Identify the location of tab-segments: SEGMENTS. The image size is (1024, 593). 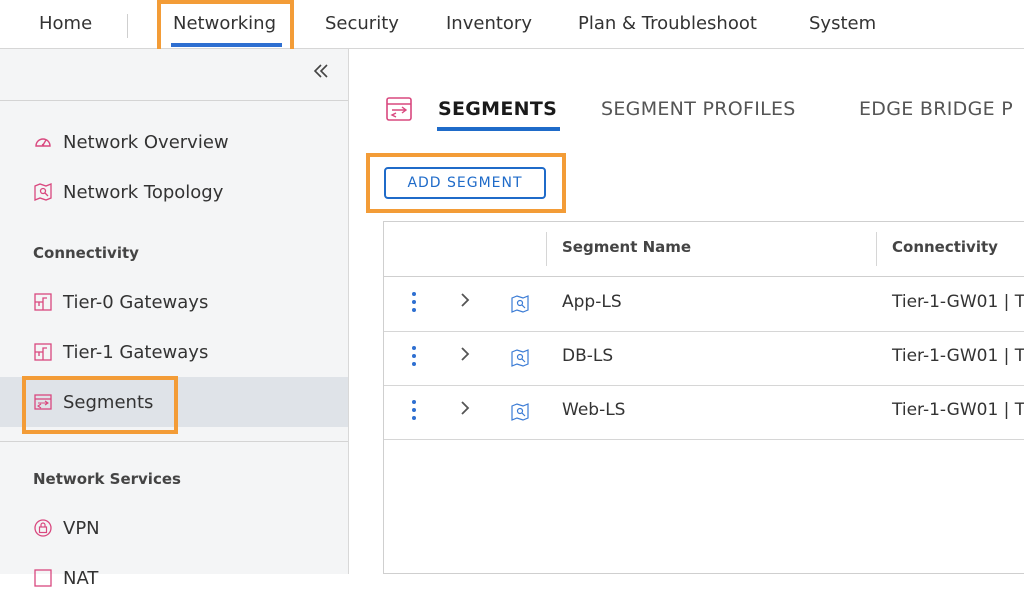
(497, 109).